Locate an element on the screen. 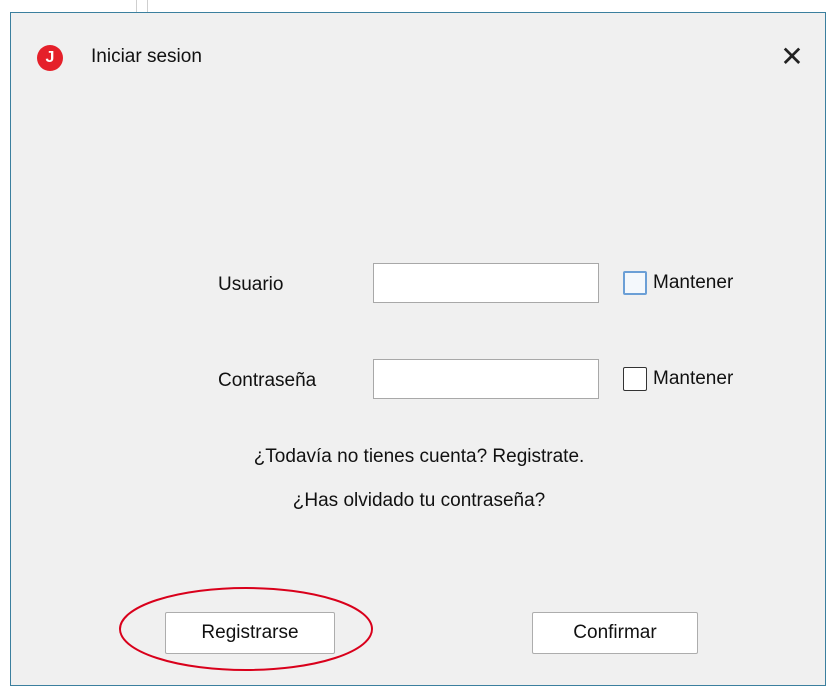 The image size is (832, 688). background-window is located at coordinates (4, 344).